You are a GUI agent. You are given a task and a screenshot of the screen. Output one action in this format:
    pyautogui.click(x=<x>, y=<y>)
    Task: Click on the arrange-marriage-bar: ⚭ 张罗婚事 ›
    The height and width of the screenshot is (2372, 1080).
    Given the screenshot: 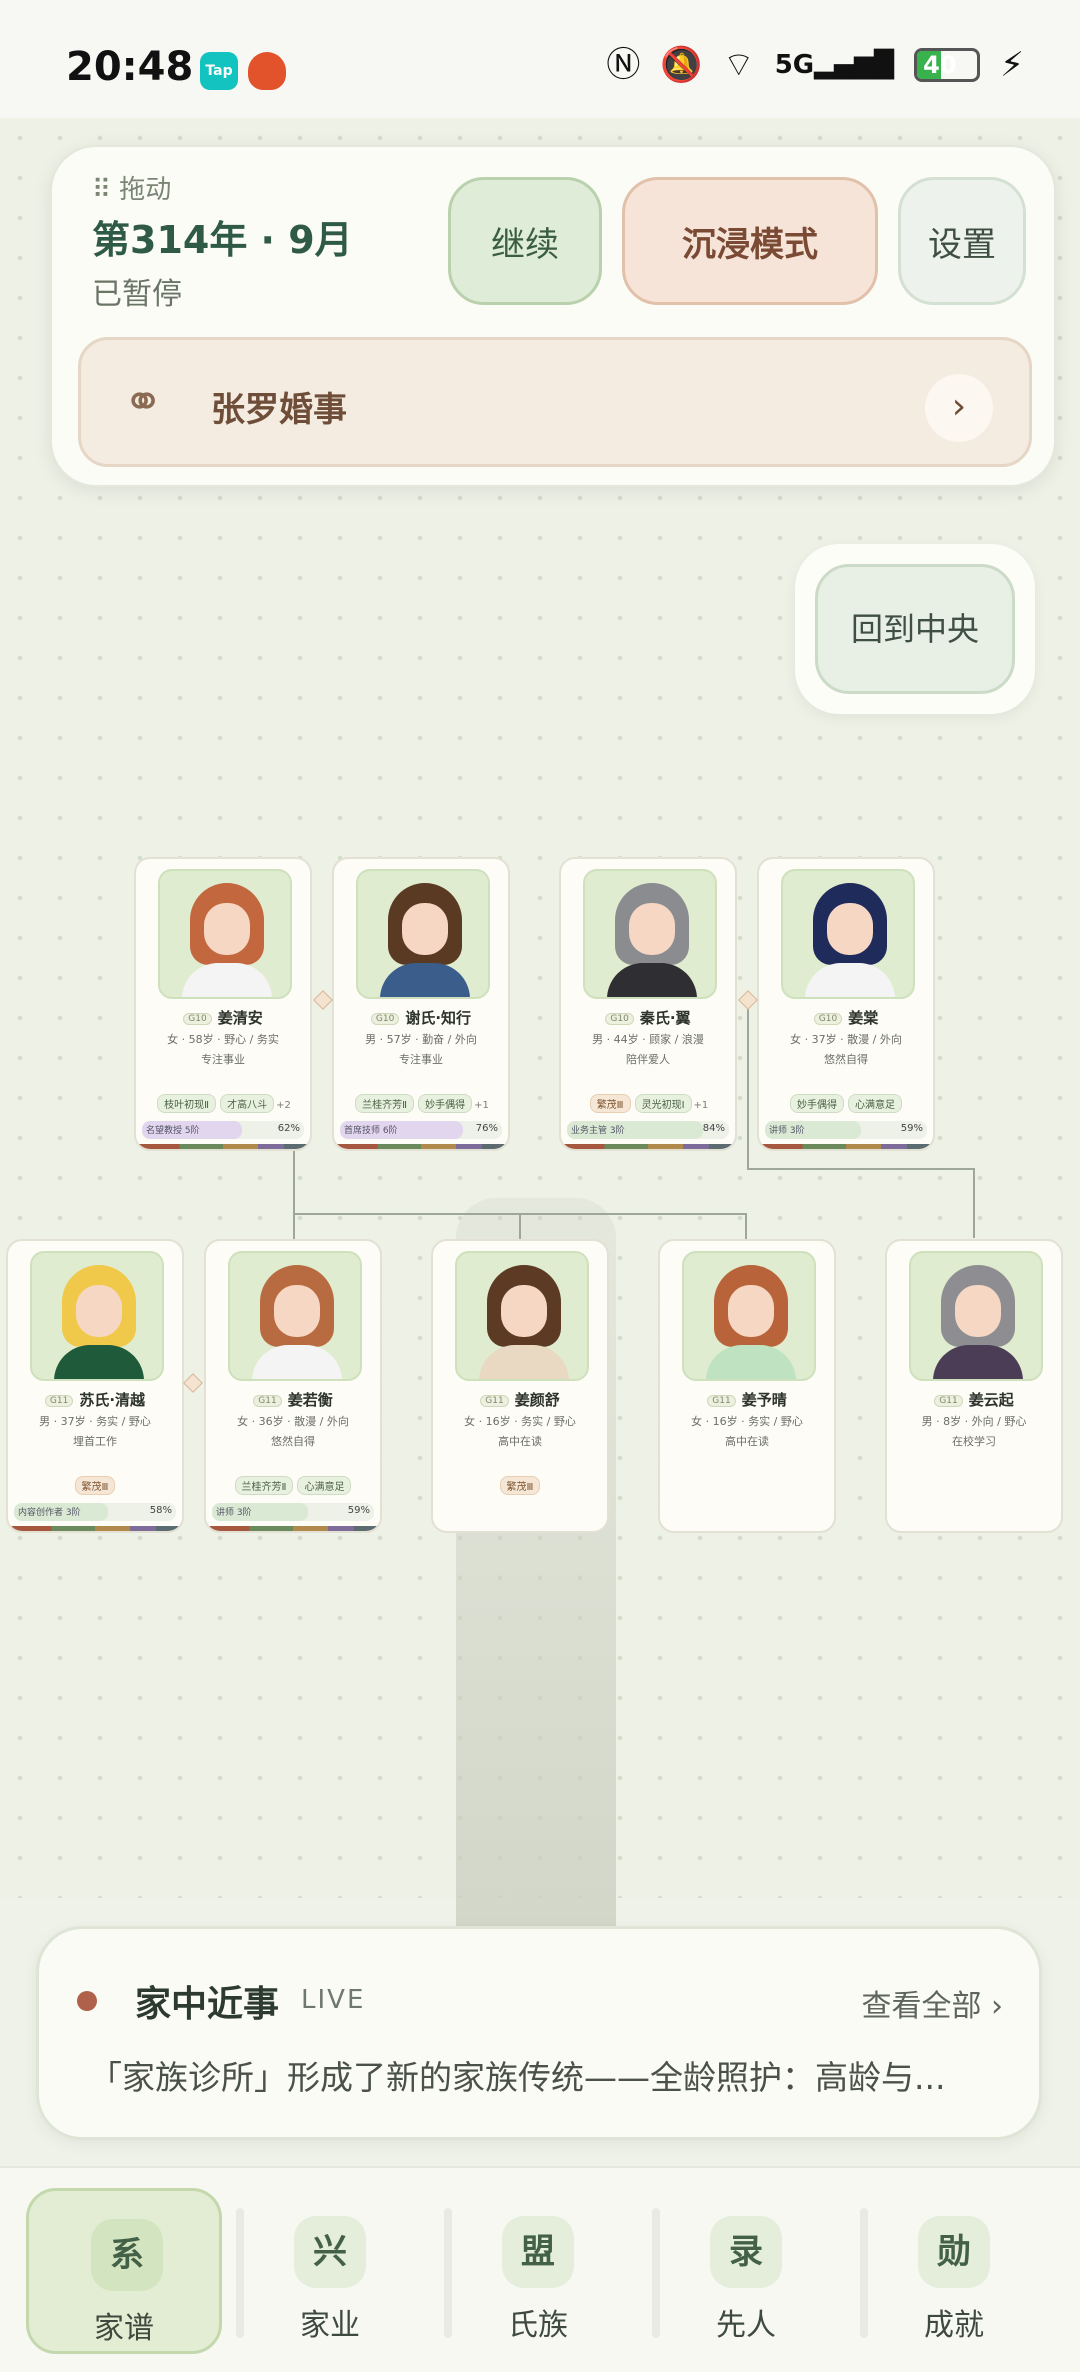 What is the action you would take?
    pyautogui.click(x=555, y=402)
    